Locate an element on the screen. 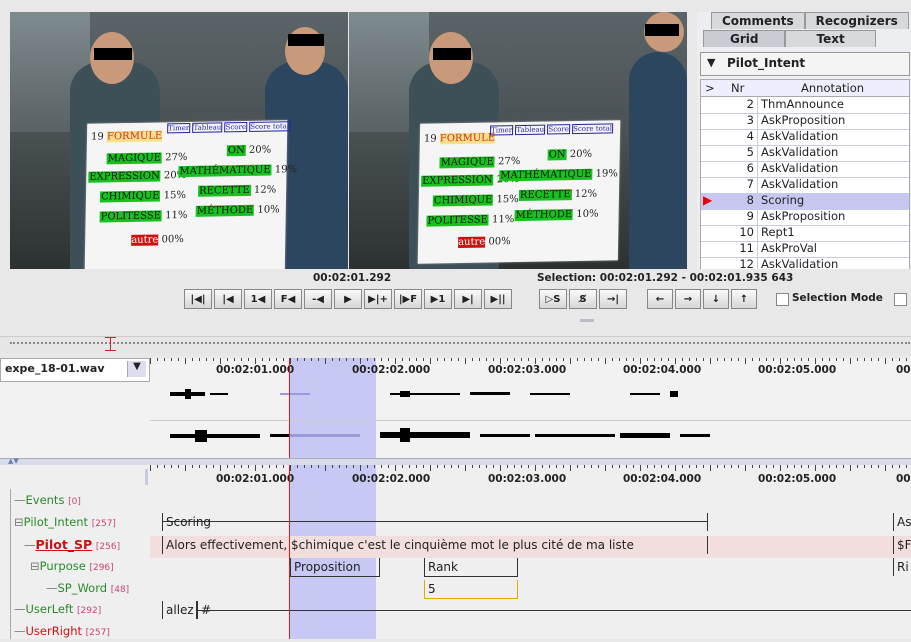  media-button-3: F◀ is located at coordinates (288, 299).